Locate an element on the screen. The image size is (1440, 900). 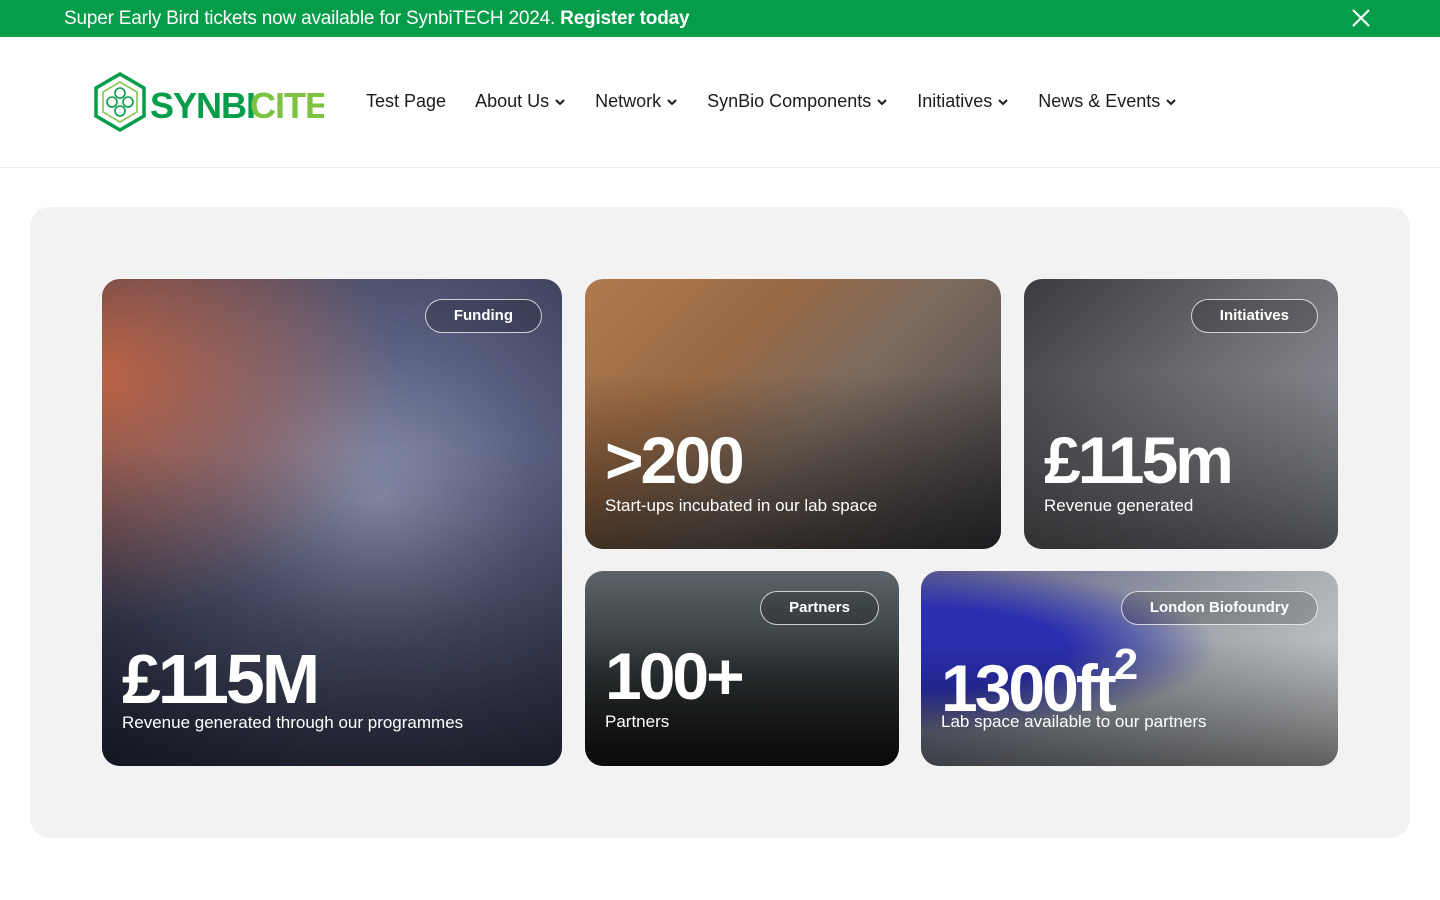
nav-item-label: About Us is located at coordinates (512, 101).